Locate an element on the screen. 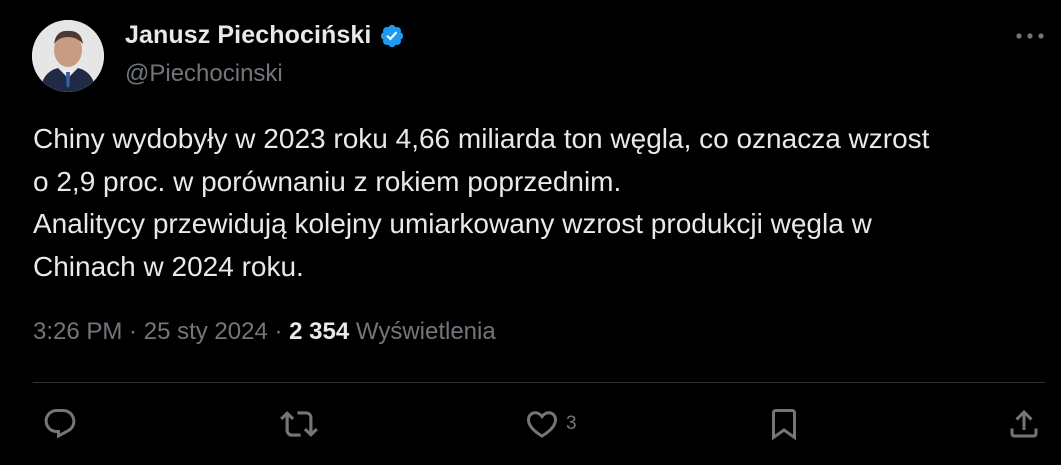  avatar is located at coordinates (68, 56).